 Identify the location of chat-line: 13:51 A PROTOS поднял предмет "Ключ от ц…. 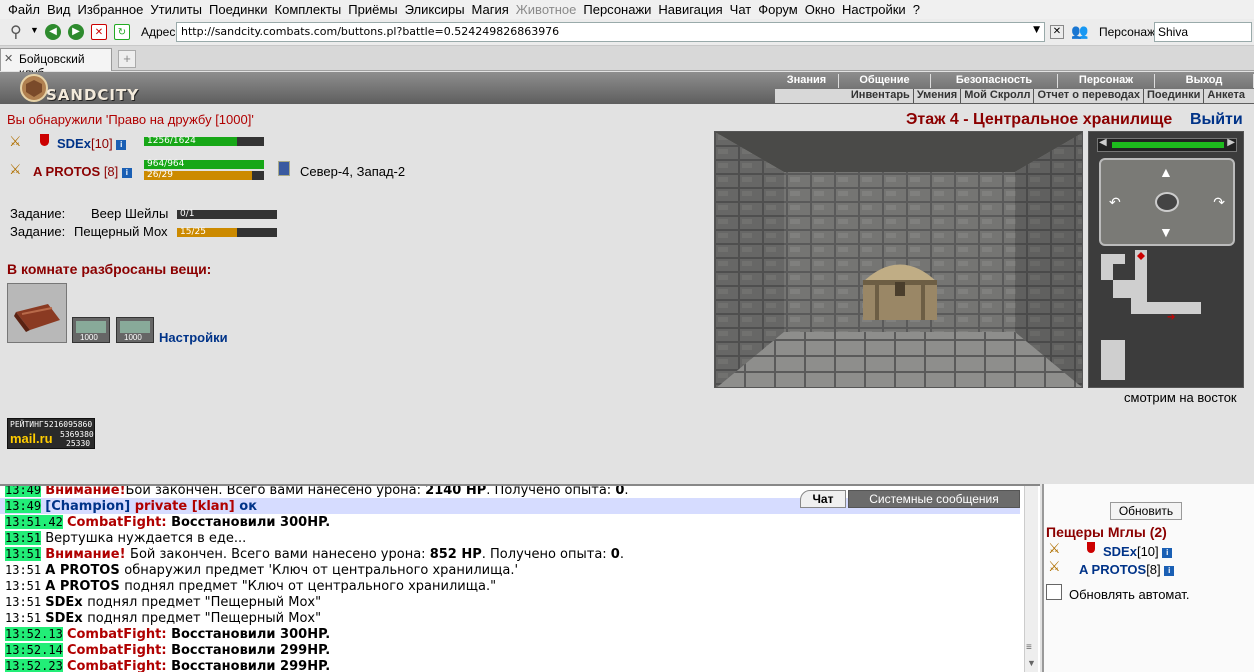
(510, 586).